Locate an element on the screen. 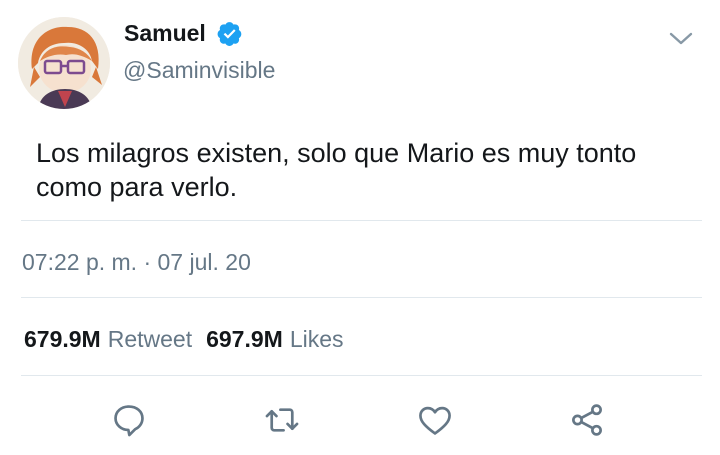  tweet-stats: 679.9M Retweet 697.9M Likes is located at coordinates (191, 339).